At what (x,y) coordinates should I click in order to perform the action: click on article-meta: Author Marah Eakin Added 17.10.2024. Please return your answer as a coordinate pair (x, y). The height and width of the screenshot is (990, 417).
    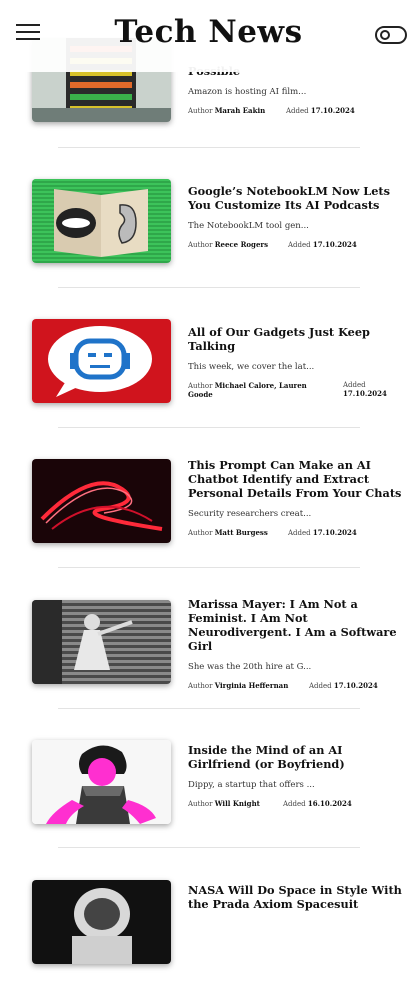
    Looking at the image, I should click on (295, 115).